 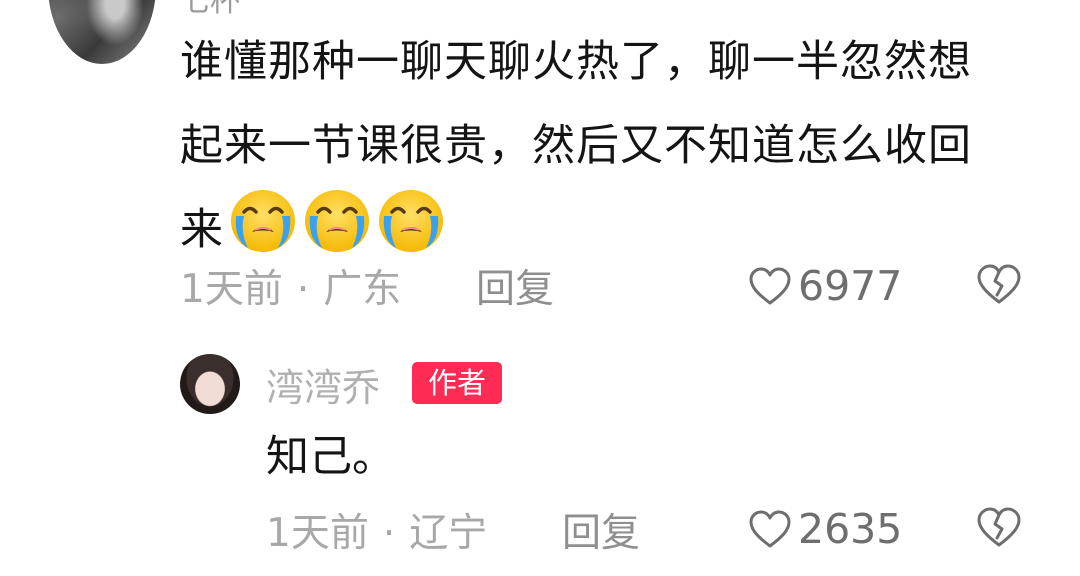 I want to click on commenter-username: 七杯, so click(x=210, y=10).